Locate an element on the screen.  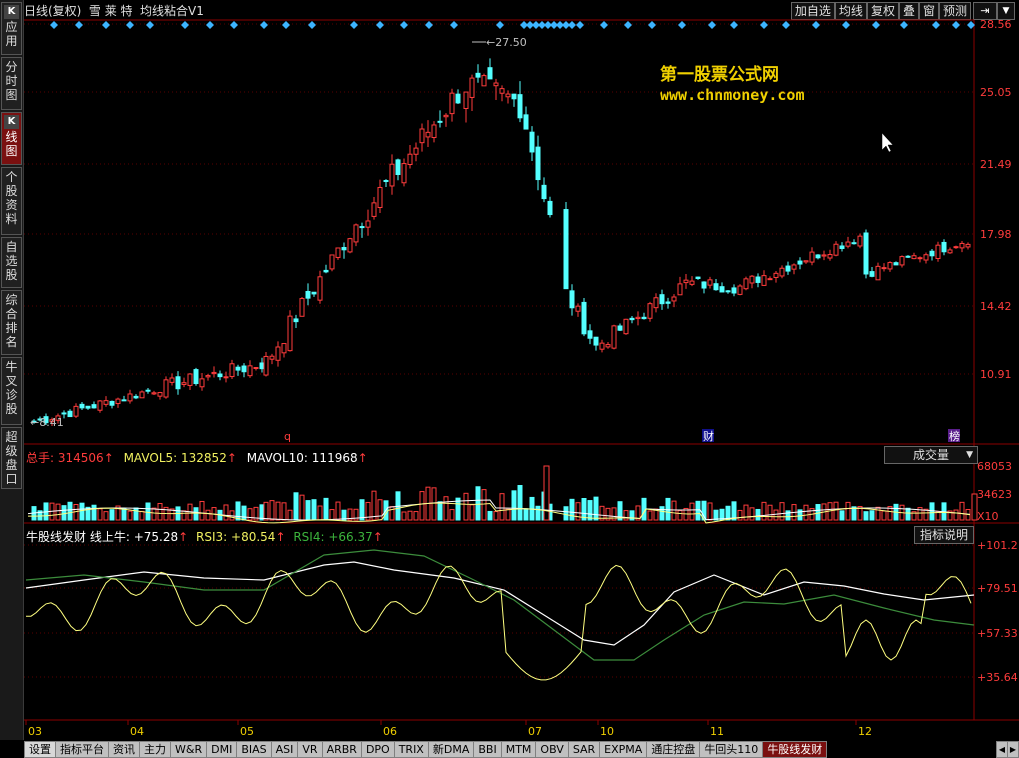
indicator-tab-15: OBV is located at coordinates (552, 749).